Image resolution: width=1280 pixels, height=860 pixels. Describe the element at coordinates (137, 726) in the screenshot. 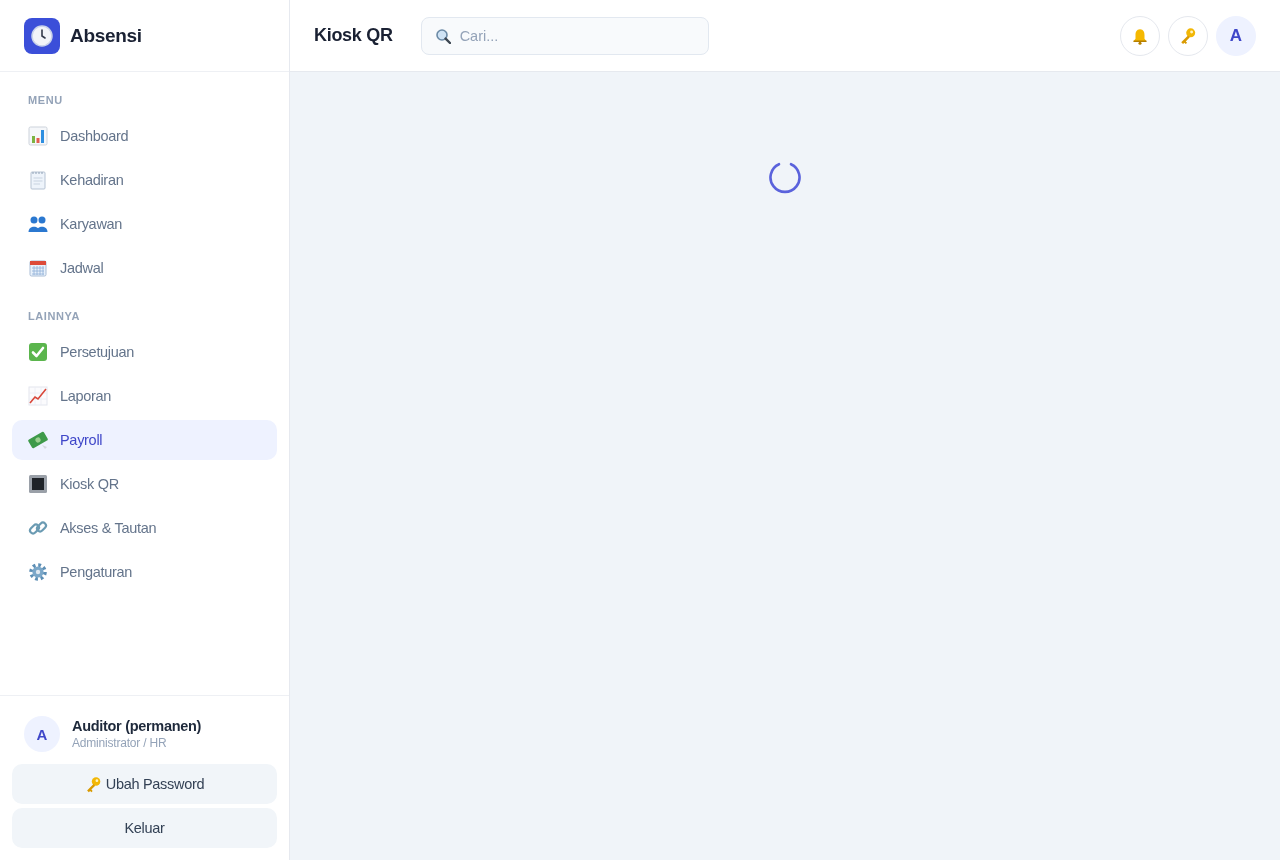

I see `user-name: Auditor (permanen)` at that location.